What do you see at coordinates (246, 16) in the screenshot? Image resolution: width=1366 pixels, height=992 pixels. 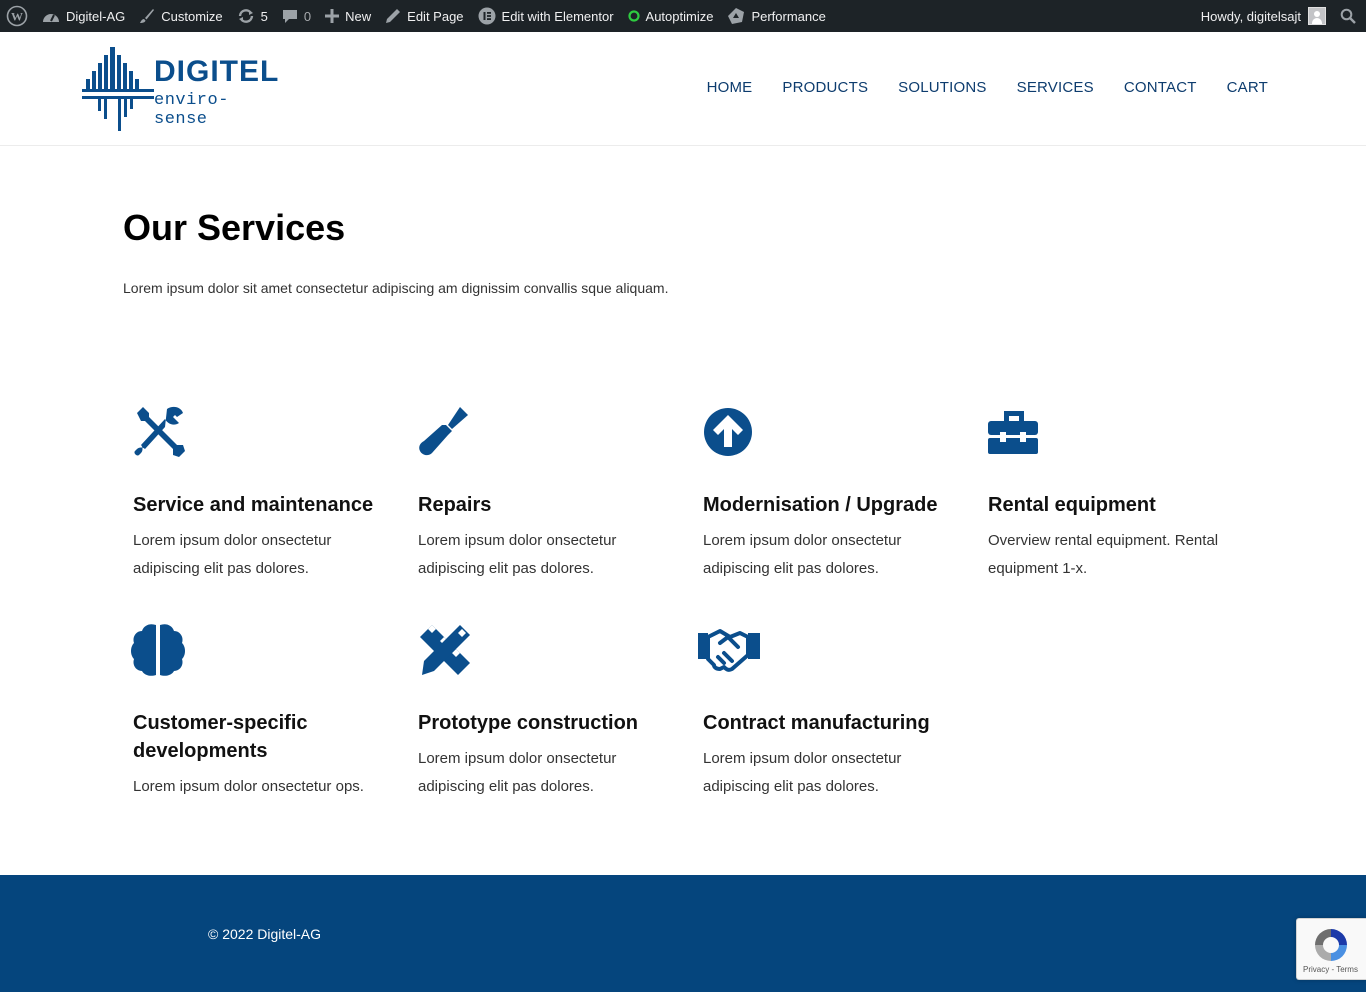 I see `updates-icon` at bounding box center [246, 16].